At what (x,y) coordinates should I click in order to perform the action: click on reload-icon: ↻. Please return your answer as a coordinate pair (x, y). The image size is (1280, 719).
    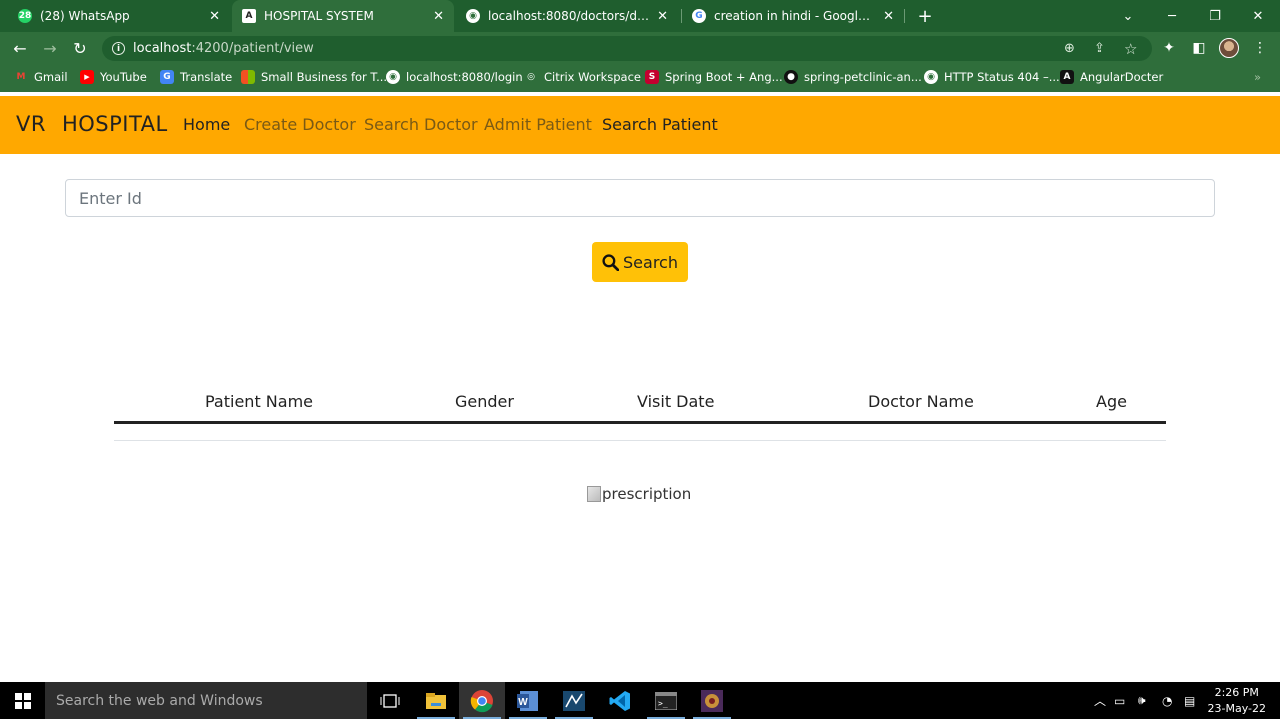
    Looking at the image, I should click on (80, 48).